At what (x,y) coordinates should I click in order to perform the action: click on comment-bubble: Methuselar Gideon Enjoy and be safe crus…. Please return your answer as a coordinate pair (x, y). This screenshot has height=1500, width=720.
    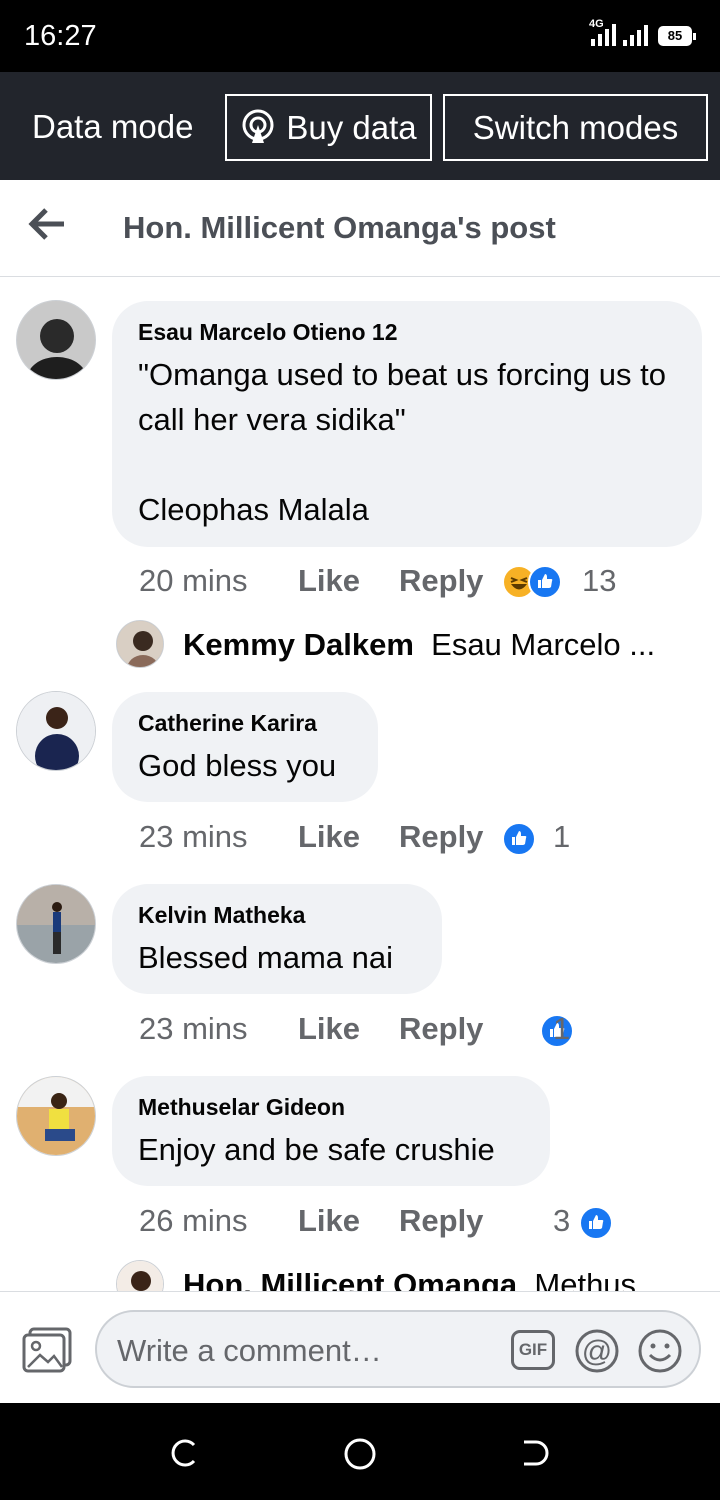
    Looking at the image, I should click on (331, 1131).